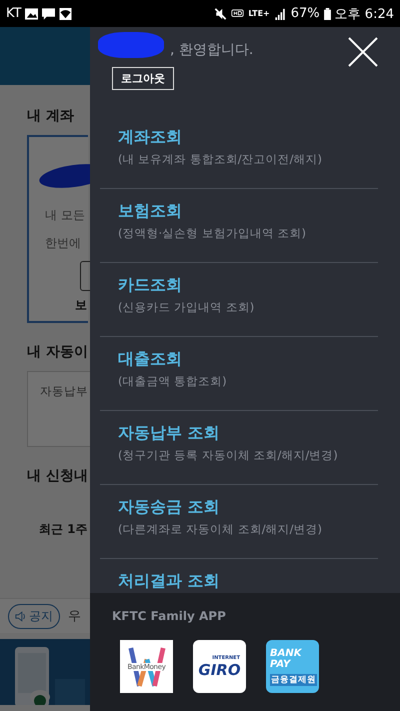 Image resolution: width=400 pixels, height=711 pixels. What do you see at coordinates (150, 359) in the screenshot?
I see `menu-title: 대출조회` at bounding box center [150, 359].